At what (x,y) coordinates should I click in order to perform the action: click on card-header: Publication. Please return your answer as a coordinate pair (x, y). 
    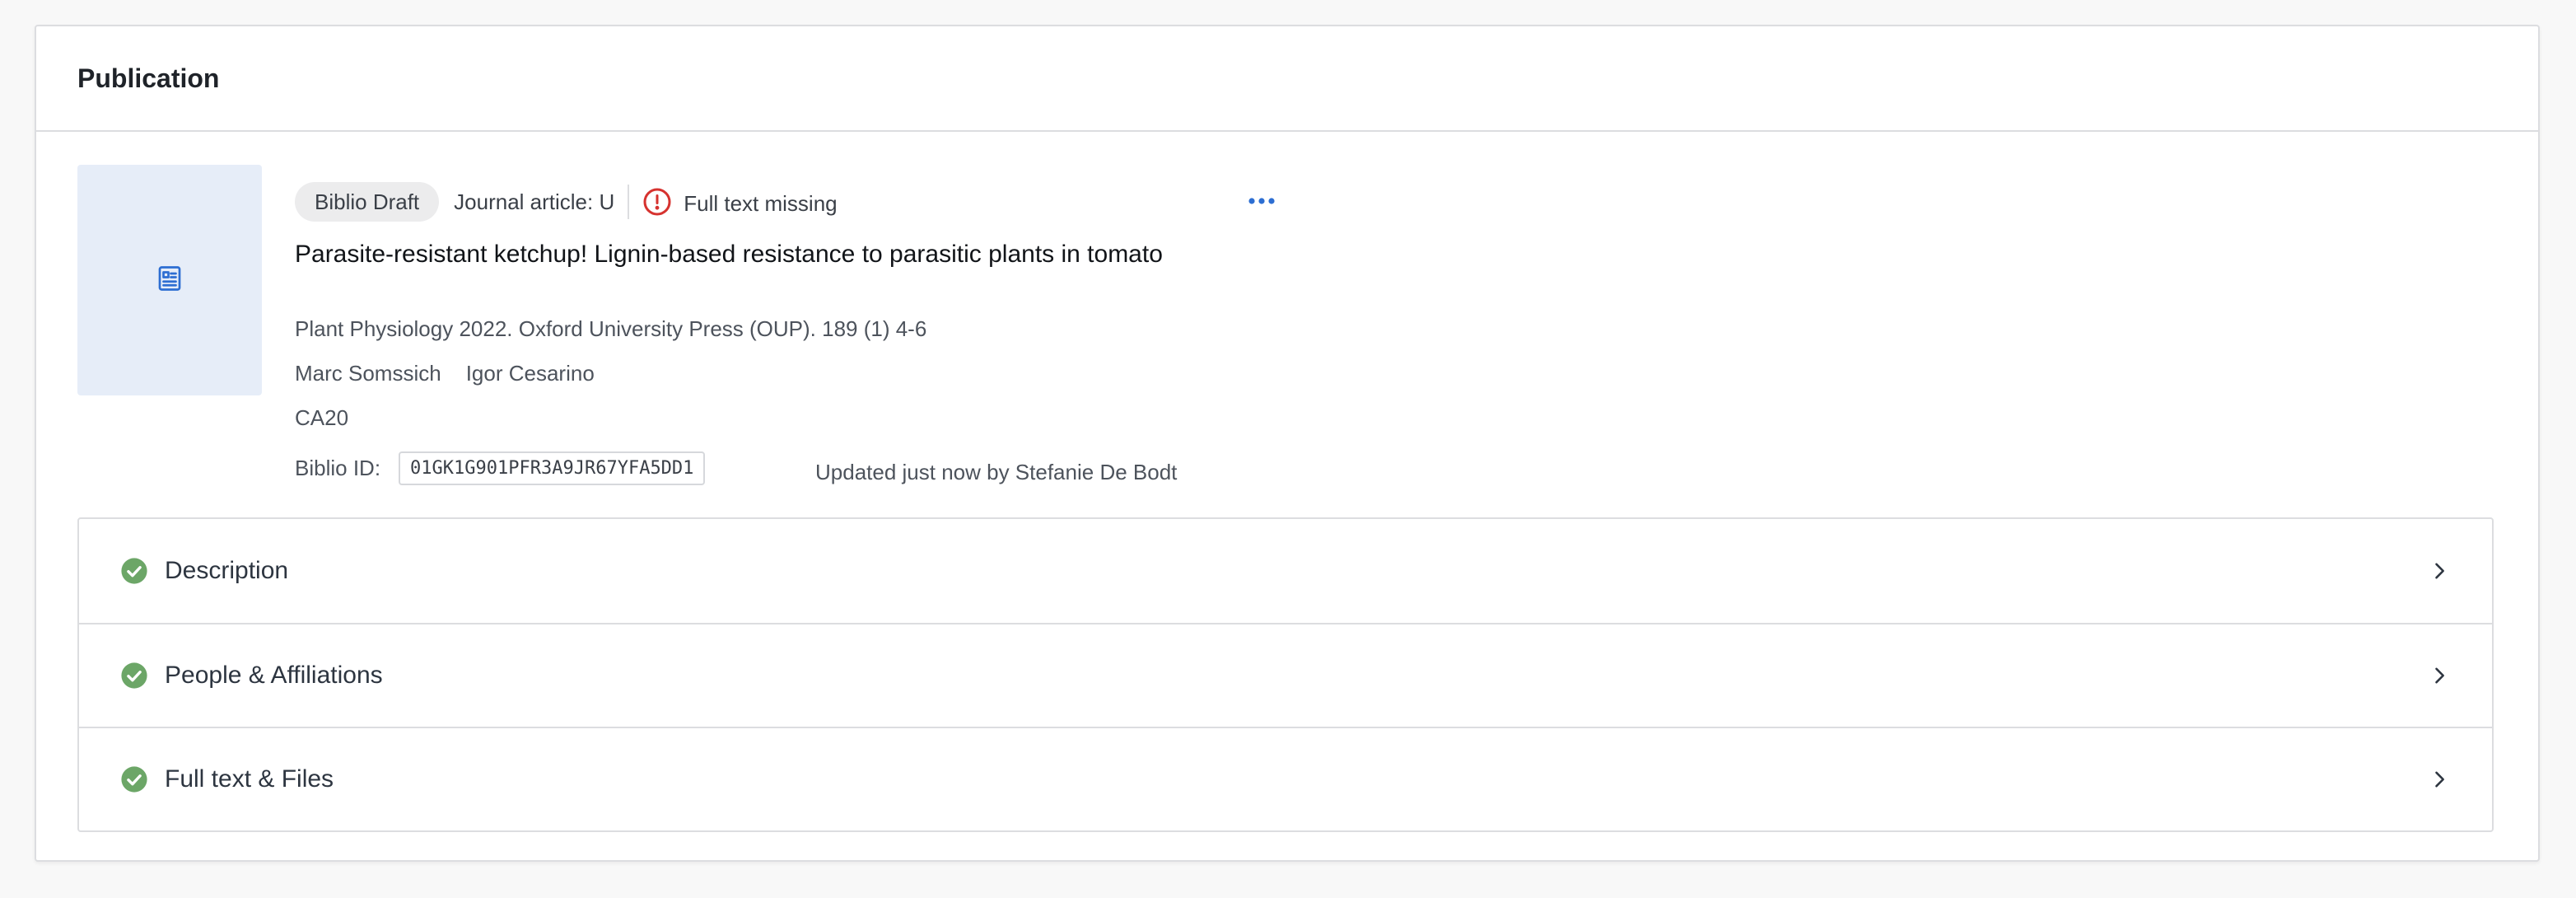
    Looking at the image, I should click on (1287, 79).